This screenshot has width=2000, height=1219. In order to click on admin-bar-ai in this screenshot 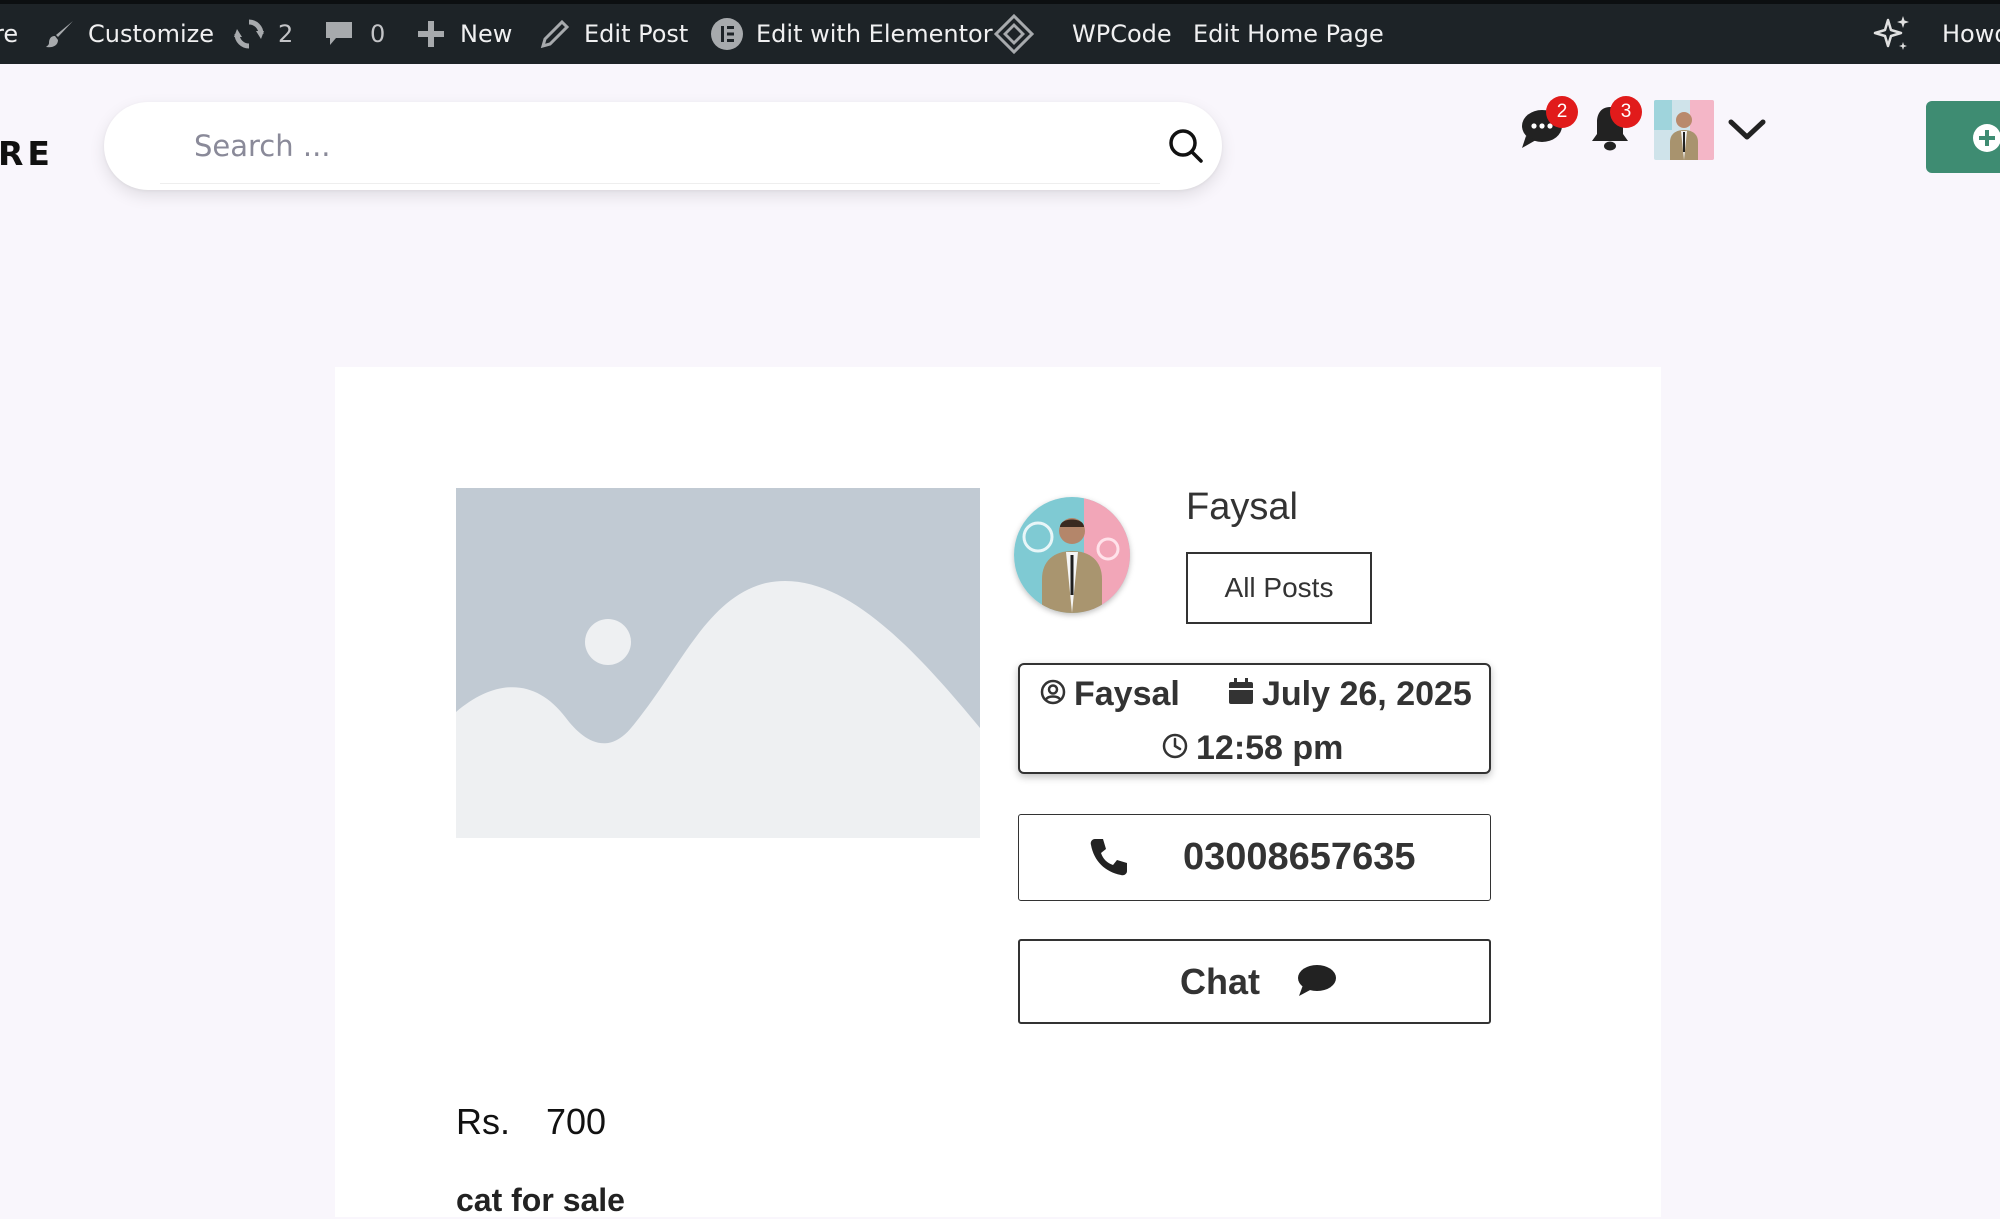, I will do `click(1892, 34)`.